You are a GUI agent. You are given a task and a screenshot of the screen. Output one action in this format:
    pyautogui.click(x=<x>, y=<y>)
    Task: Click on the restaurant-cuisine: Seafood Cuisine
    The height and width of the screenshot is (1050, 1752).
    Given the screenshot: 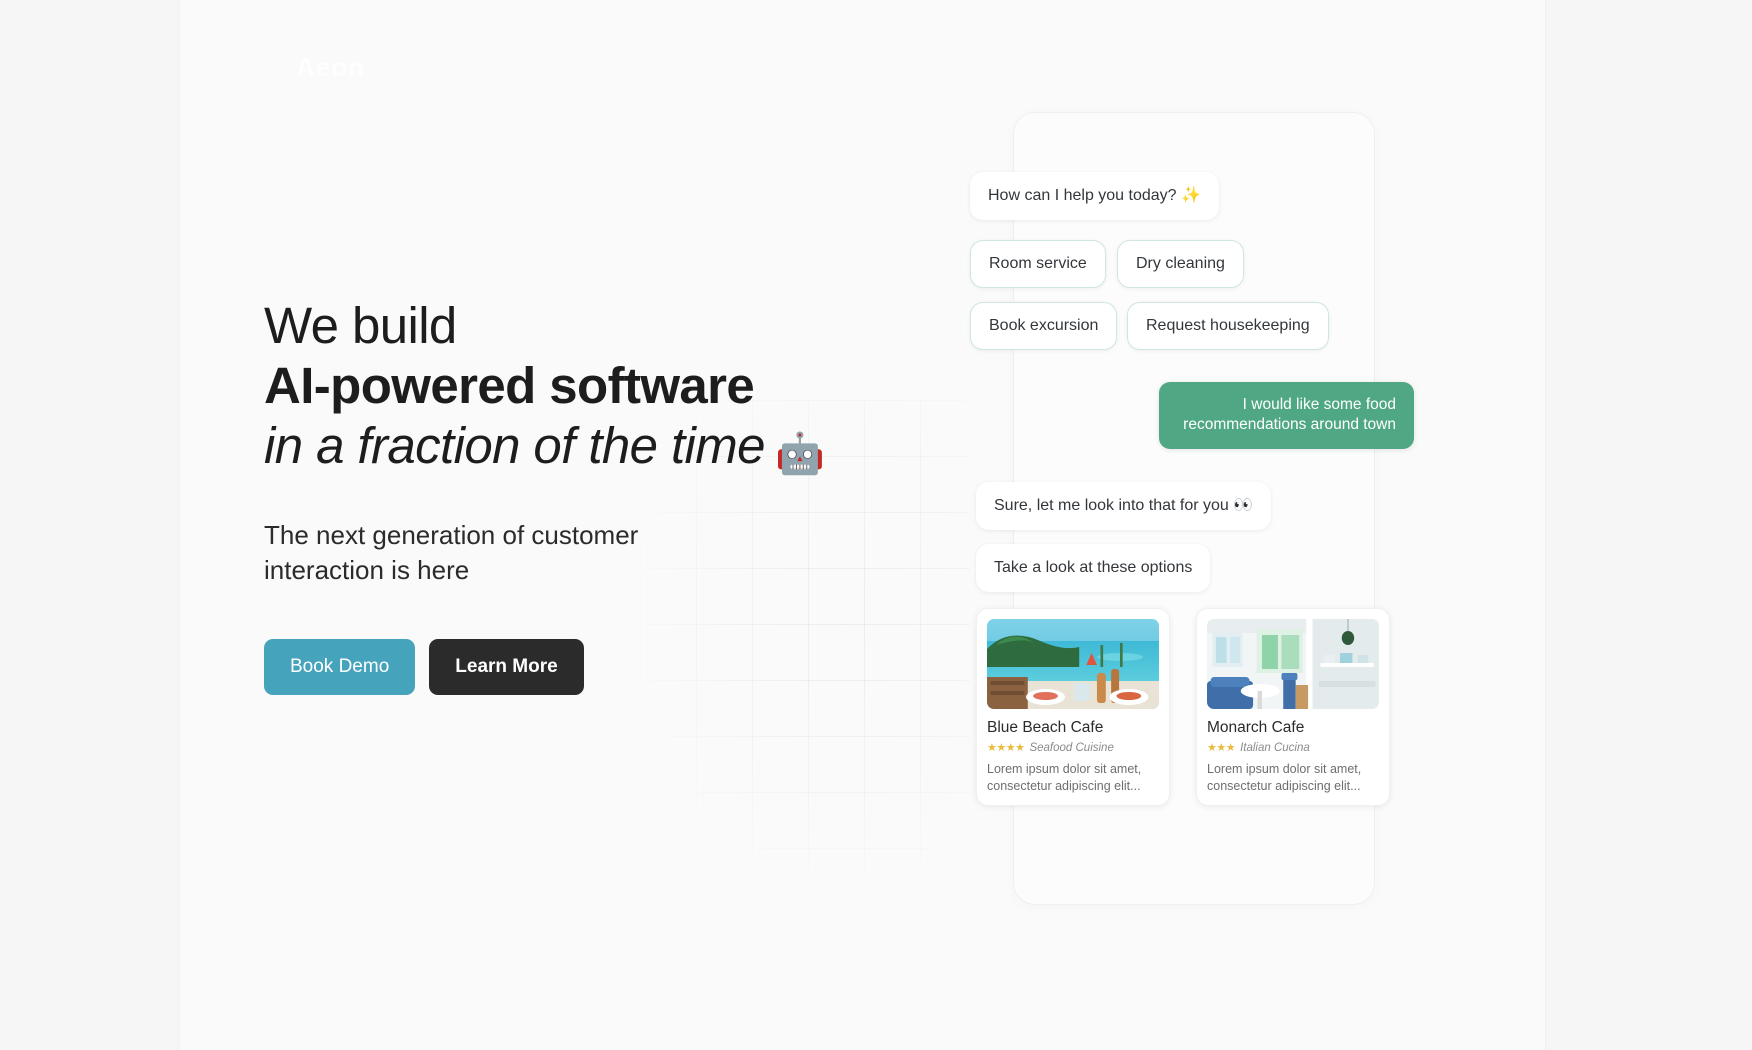 What is the action you would take?
    pyautogui.click(x=1071, y=747)
    